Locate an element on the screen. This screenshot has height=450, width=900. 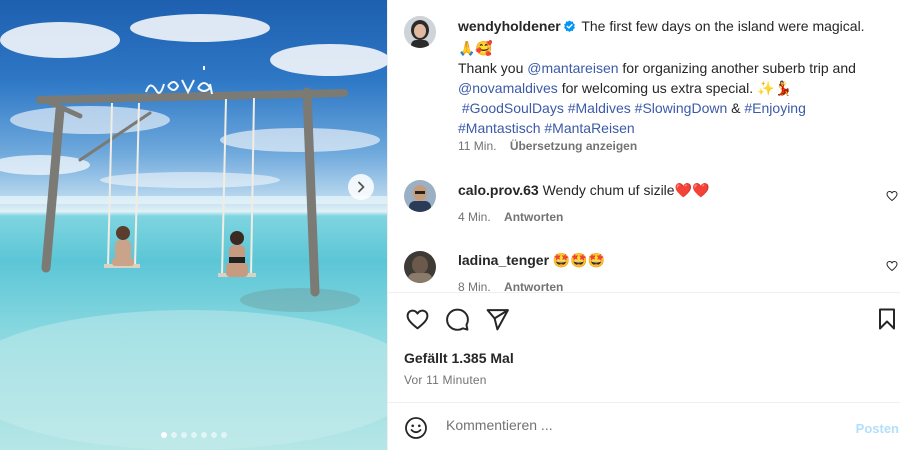
comment-bubble-icon is located at coordinates (457, 319).